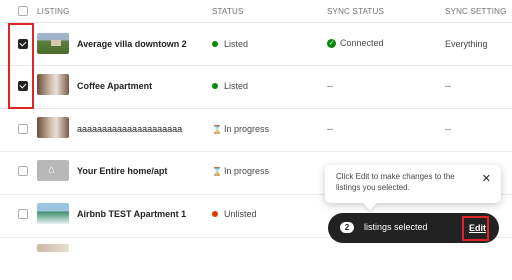 This screenshot has height=280, width=512. What do you see at coordinates (131, 214) in the screenshot?
I see `listing-title: Airbnb TEST Apartment 1` at bounding box center [131, 214].